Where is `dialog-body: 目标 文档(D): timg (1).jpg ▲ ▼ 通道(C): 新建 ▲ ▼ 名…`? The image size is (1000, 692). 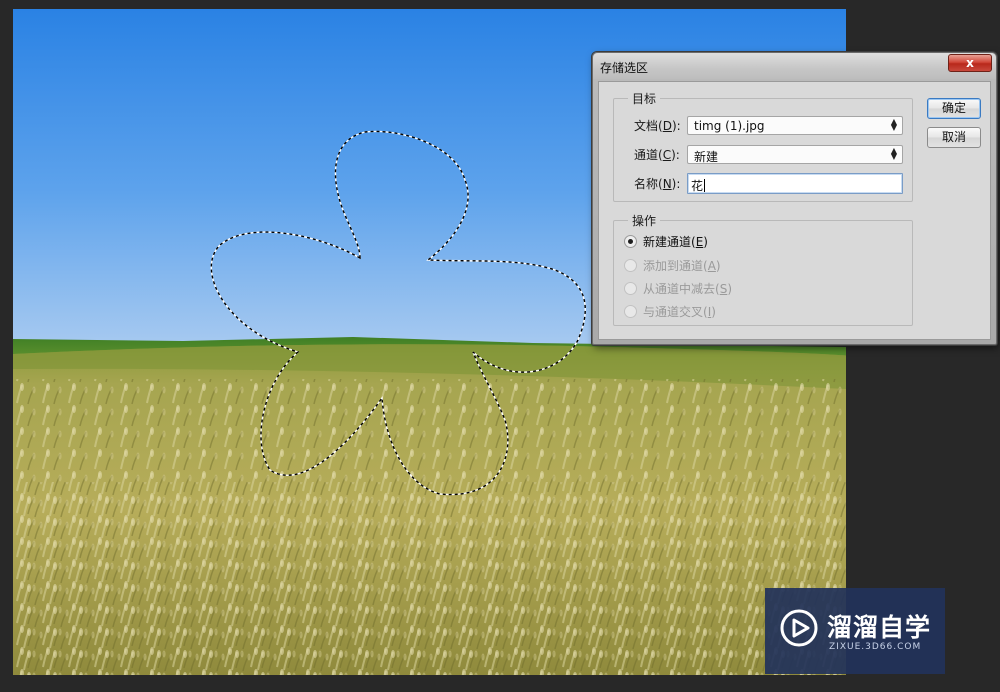 dialog-body: 目标 文档(D): timg (1).jpg ▲ ▼ 通道(C): 新建 ▲ ▼ 名… is located at coordinates (794, 210).